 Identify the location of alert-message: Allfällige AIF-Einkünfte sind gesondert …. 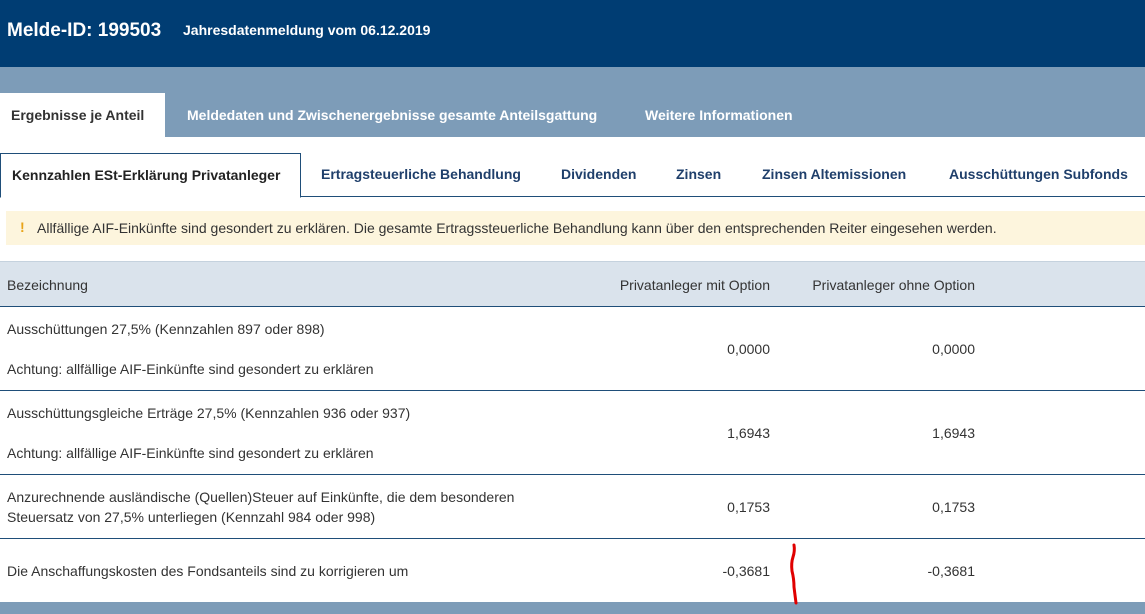
(517, 228).